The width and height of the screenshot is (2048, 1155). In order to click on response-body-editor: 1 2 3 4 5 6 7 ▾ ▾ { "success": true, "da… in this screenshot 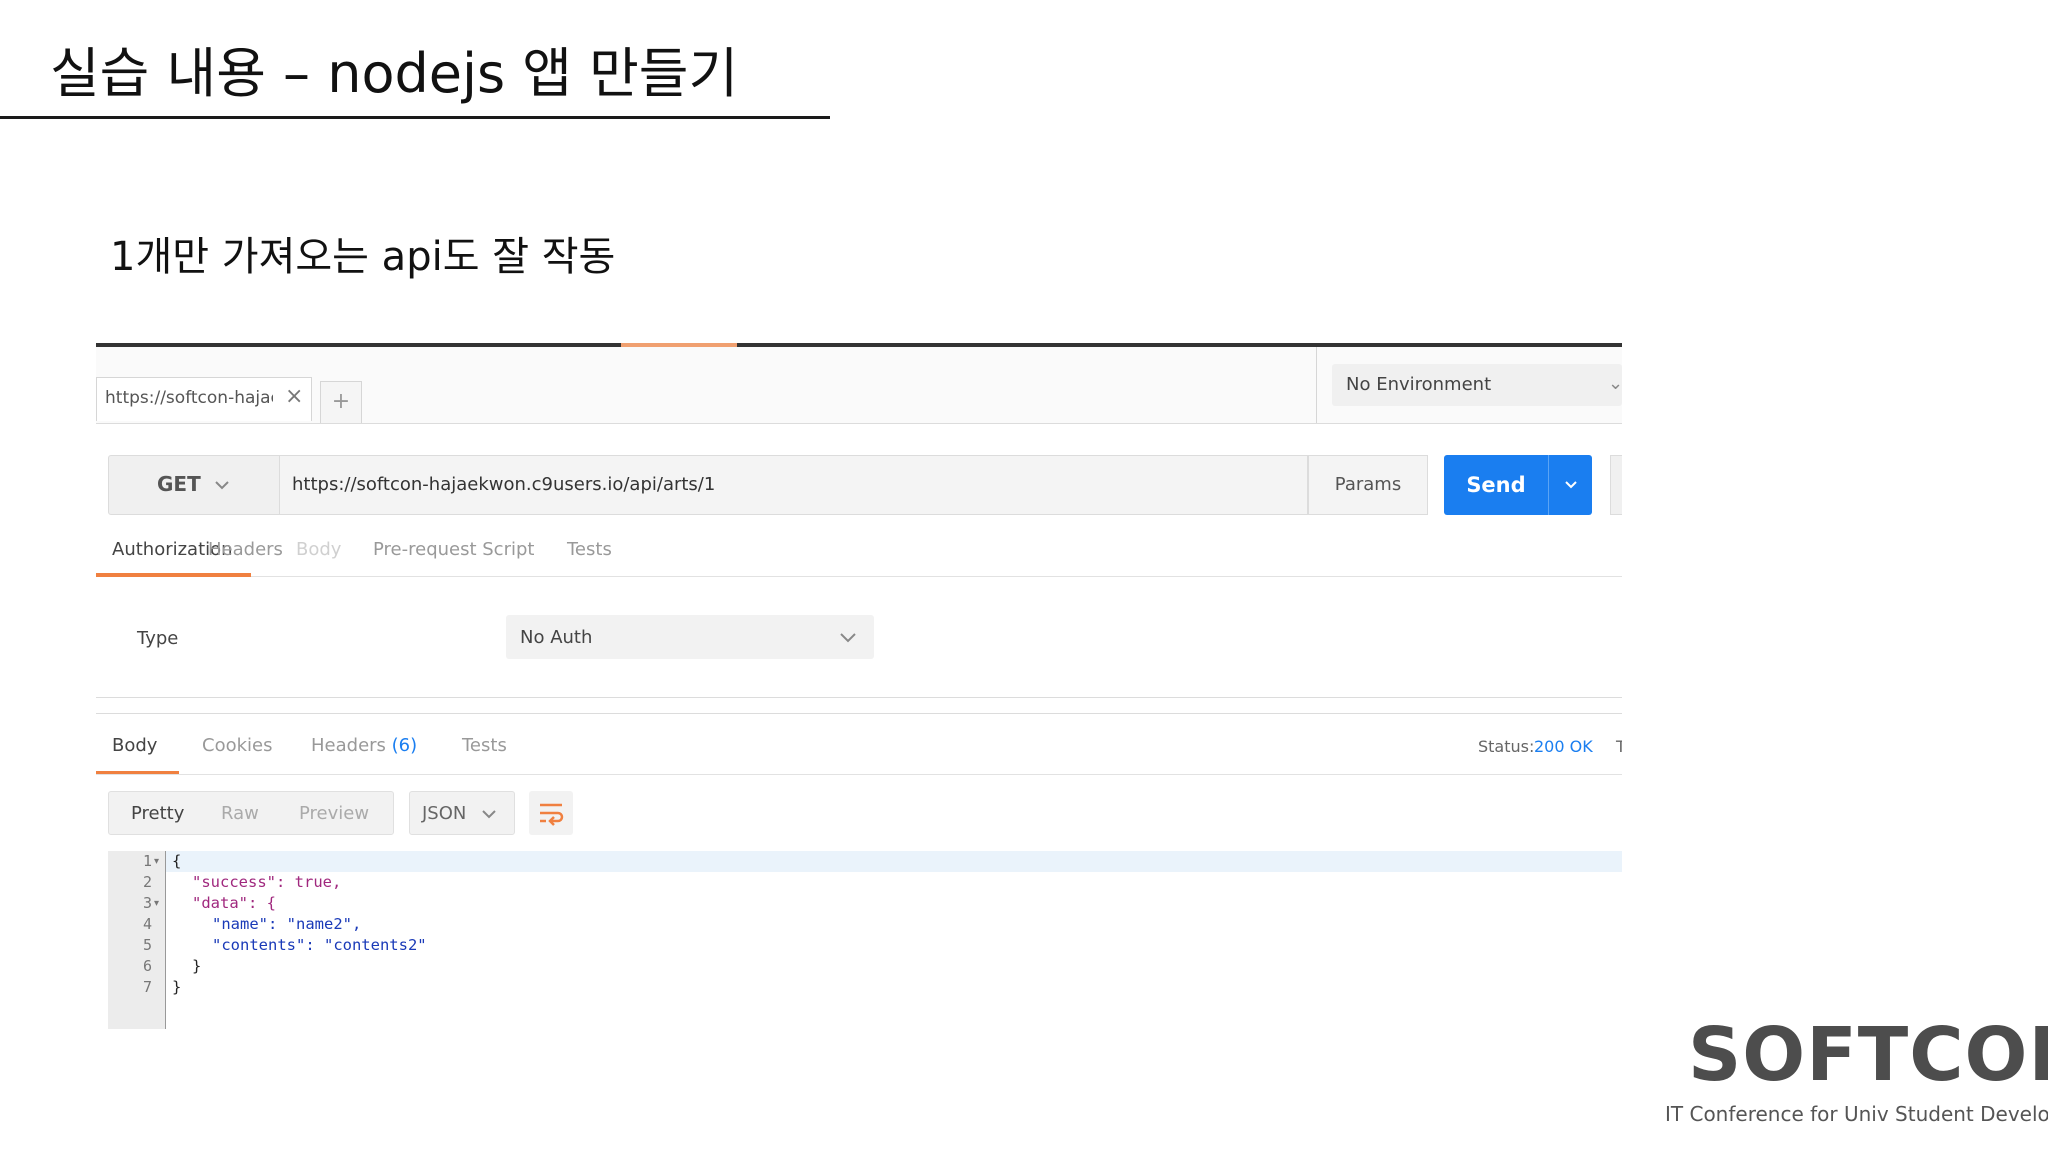, I will do `click(865, 940)`.